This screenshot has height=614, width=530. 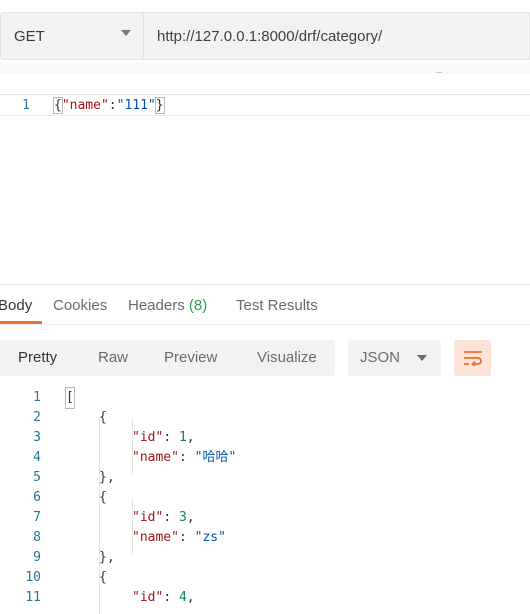 I want to click on json-colon: :, so click(x=112, y=105).